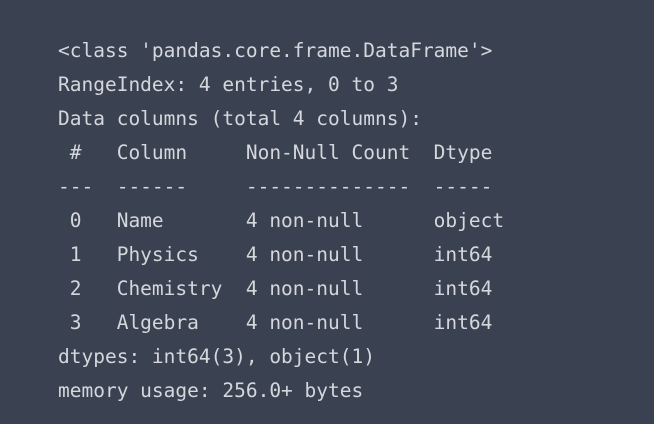  I want to click on table-row: 2 Chemistry 4 non-null int64, so click(281, 288).